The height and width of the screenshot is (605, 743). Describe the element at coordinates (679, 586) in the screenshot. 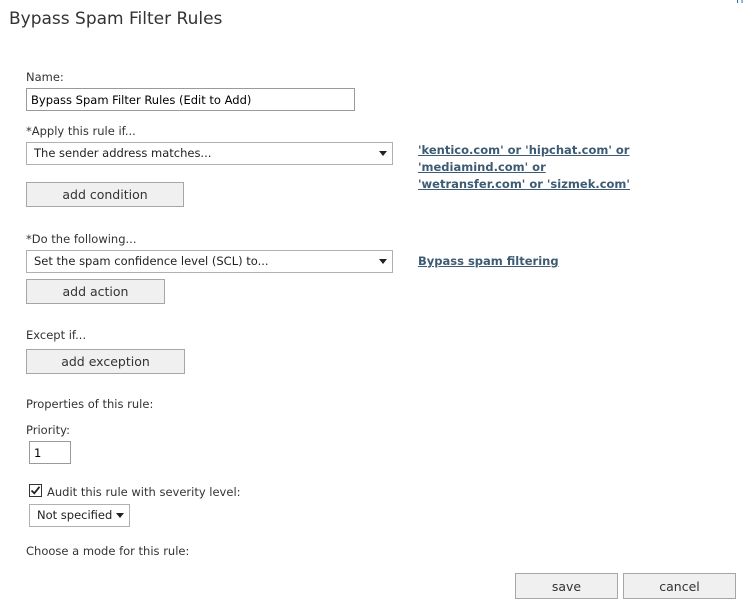

I see `cancel-button: cancel` at that location.